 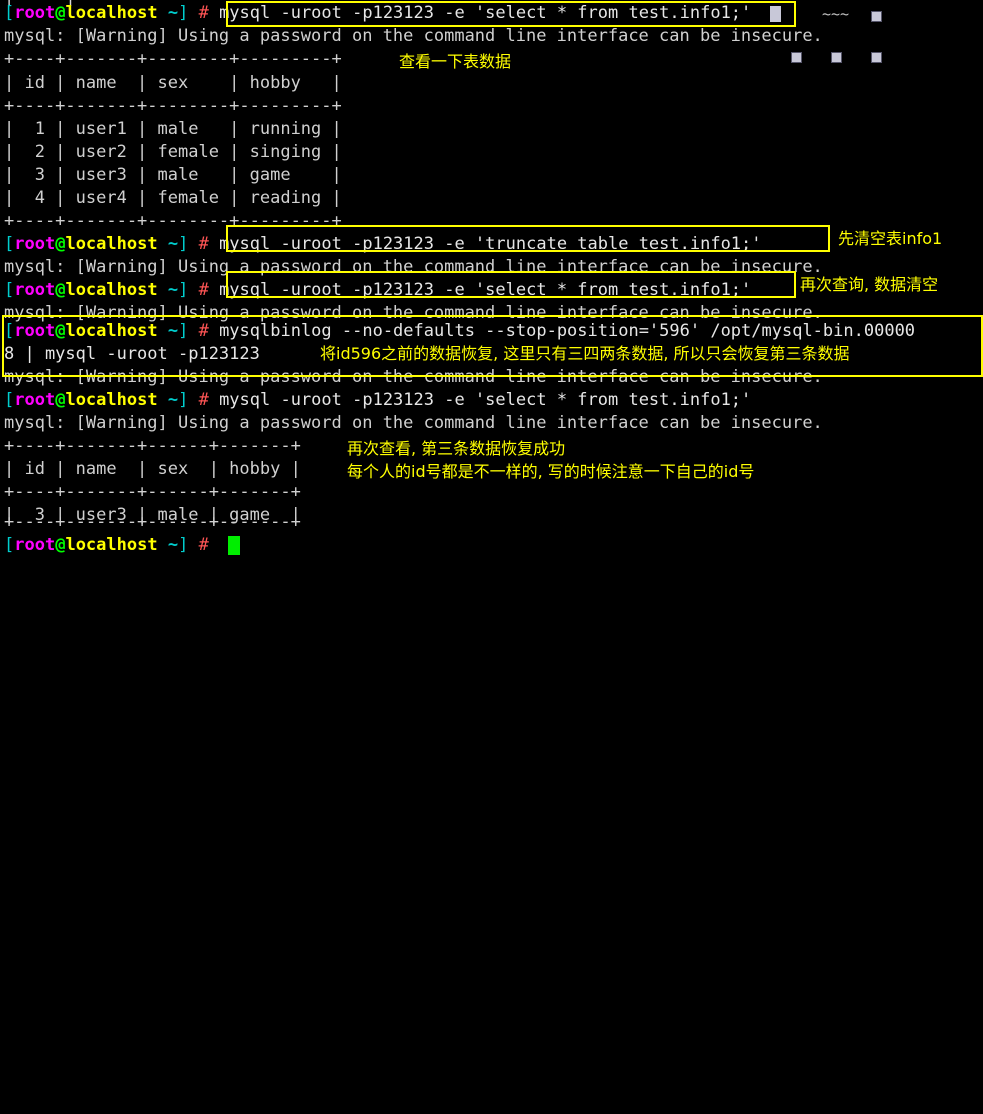 What do you see at coordinates (173, 152) in the screenshot?
I see `table-row: | 2 | user2 | female | singing |` at bounding box center [173, 152].